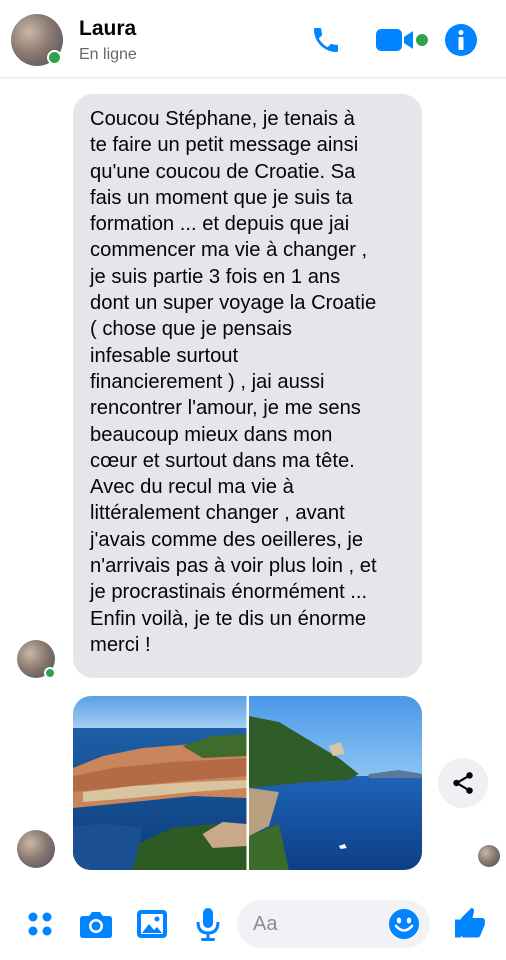 The image size is (506, 960). Describe the element at coordinates (191, 329) in the screenshot. I see `message-line: ( chose que je pensais` at that location.